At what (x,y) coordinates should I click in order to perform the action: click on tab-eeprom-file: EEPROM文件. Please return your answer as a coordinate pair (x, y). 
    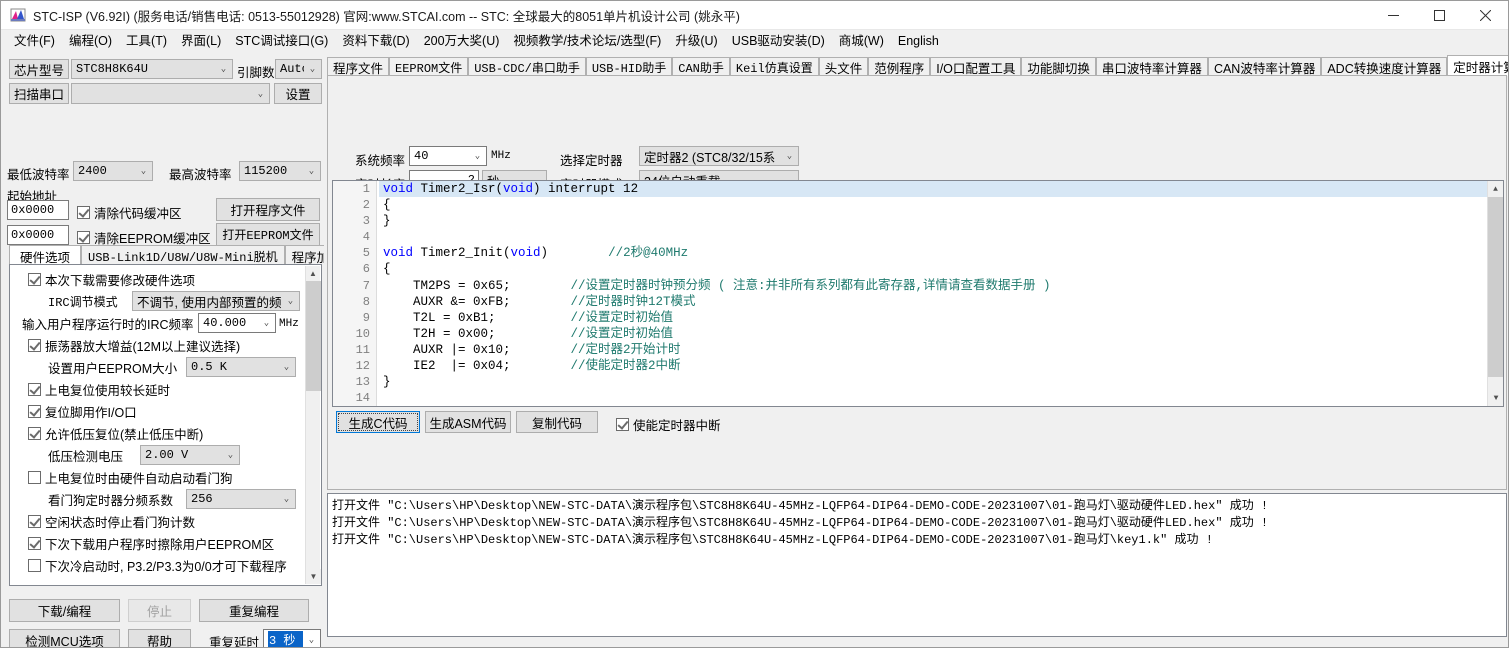
    Looking at the image, I should click on (429, 66).